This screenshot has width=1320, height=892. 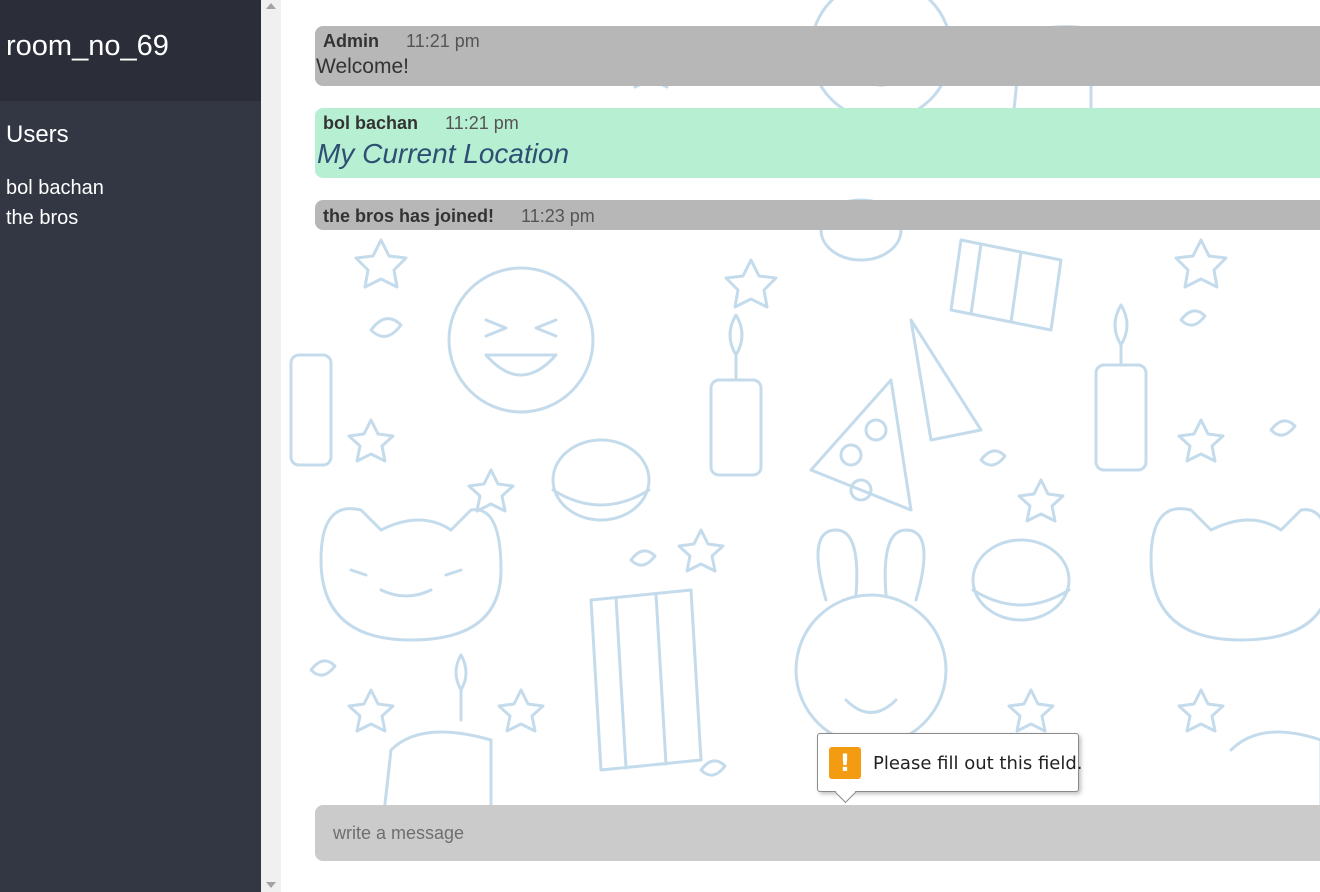 What do you see at coordinates (845, 763) in the screenshot?
I see `warning-icon: !` at bounding box center [845, 763].